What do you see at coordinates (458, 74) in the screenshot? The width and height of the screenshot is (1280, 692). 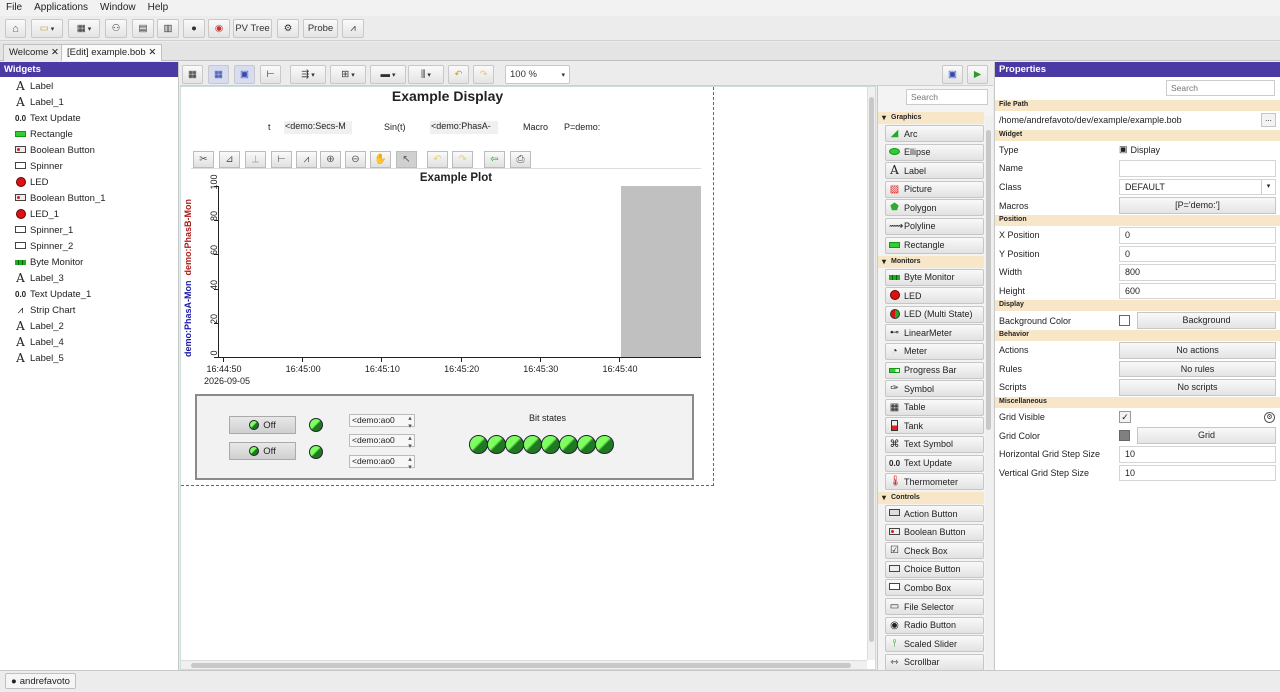 I see `undo-button: ↶` at bounding box center [458, 74].